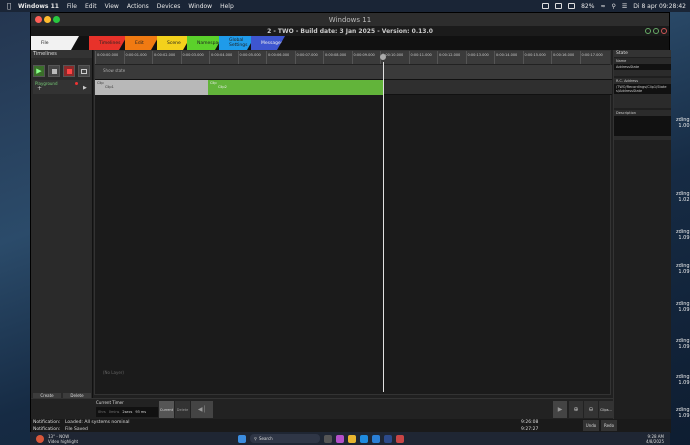  What do you see at coordinates (202, 409) in the screenshot?
I see `rewind-button: ◀│` at bounding box center [202, 409].